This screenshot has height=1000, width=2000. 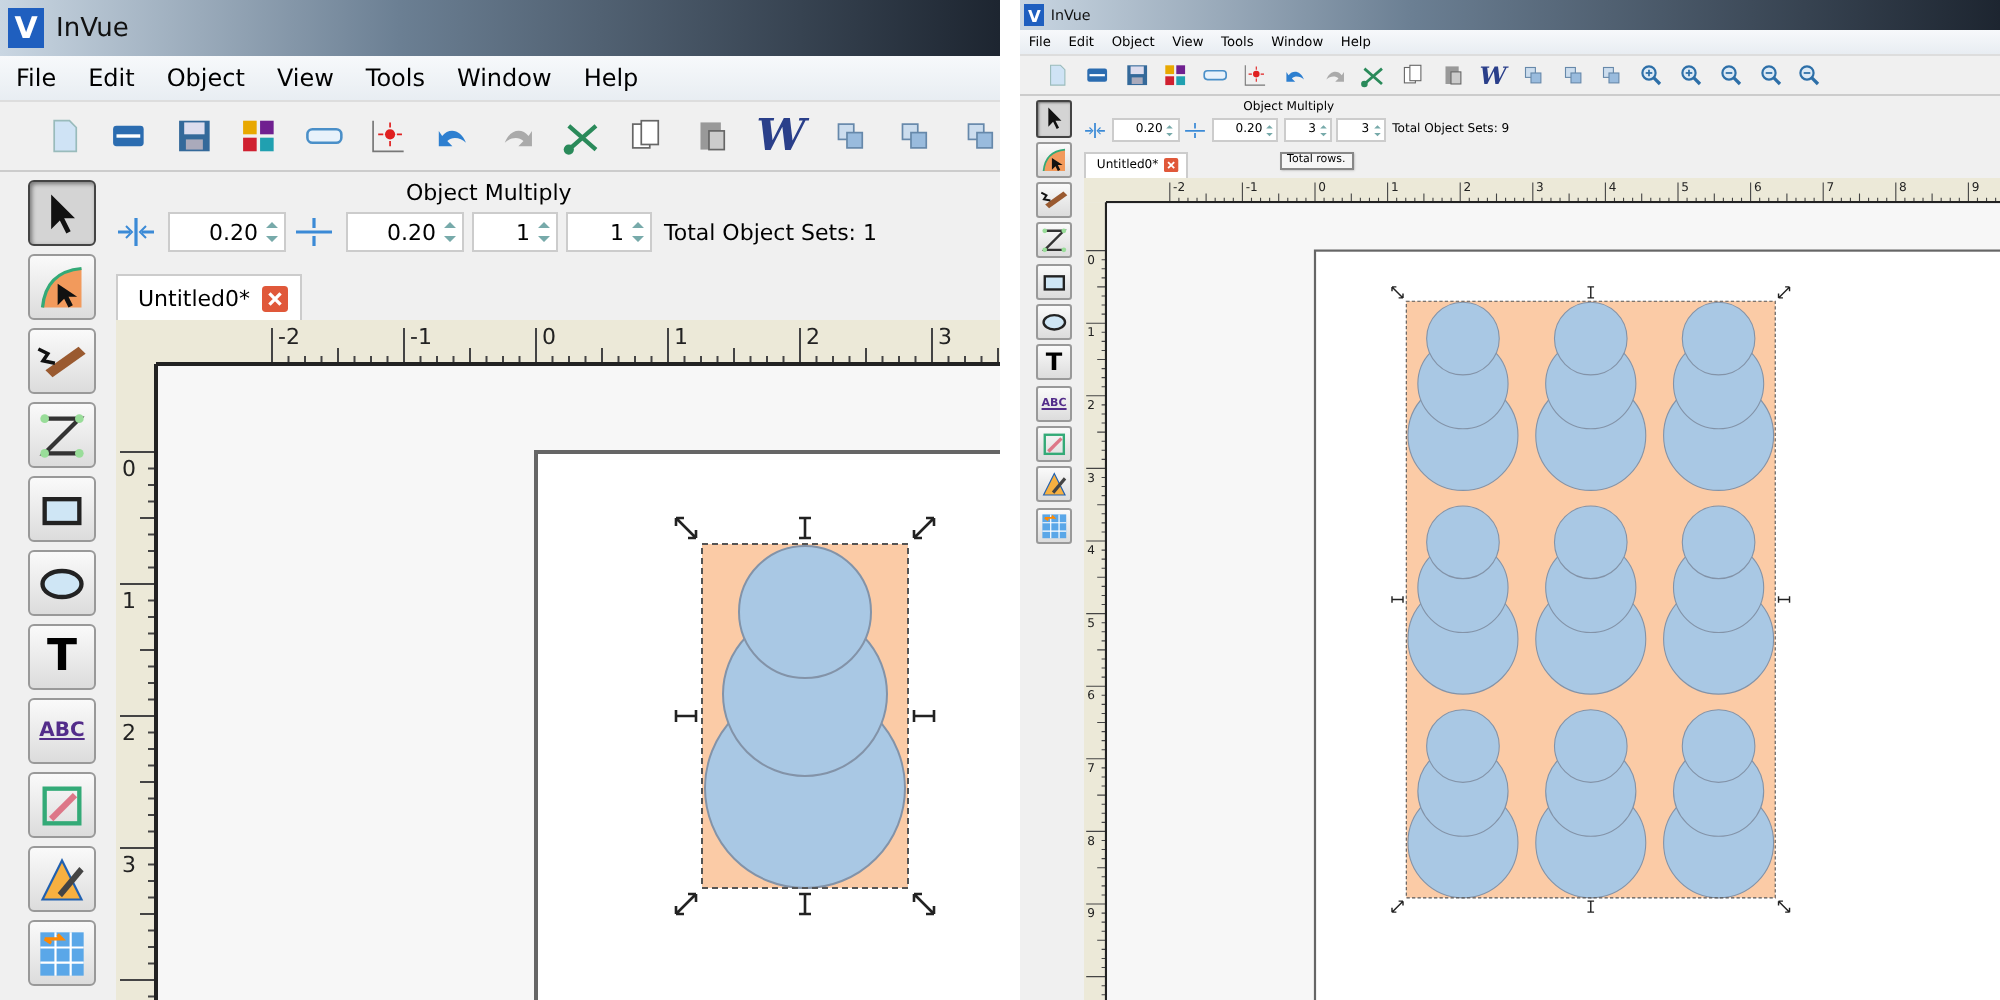 I want to click on menu-item: File, so click(x=36, y=78).